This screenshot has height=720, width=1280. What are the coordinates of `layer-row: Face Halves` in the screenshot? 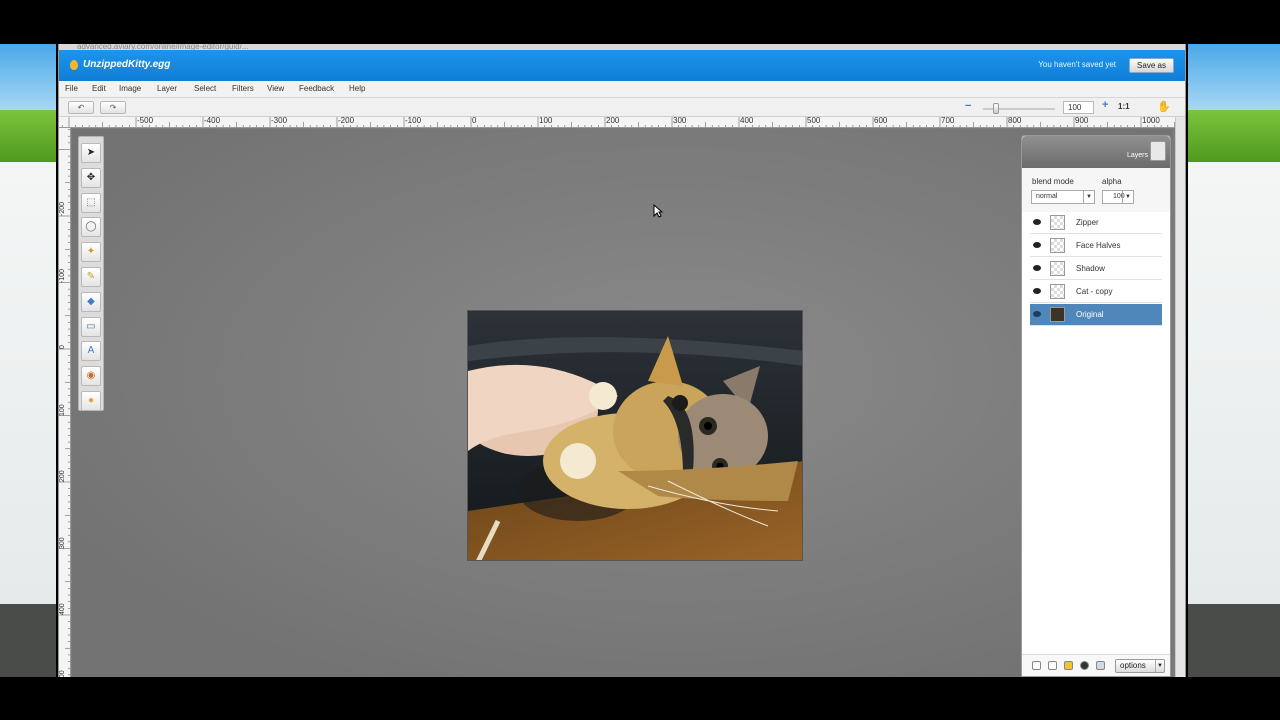 It's located at (1096, 246).